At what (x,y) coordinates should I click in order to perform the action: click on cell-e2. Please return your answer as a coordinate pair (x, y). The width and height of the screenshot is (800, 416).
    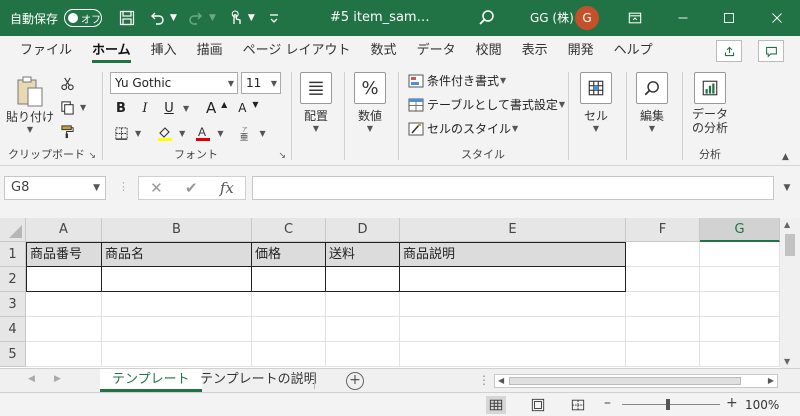
    Looking at the image, I should click on (513, 279).